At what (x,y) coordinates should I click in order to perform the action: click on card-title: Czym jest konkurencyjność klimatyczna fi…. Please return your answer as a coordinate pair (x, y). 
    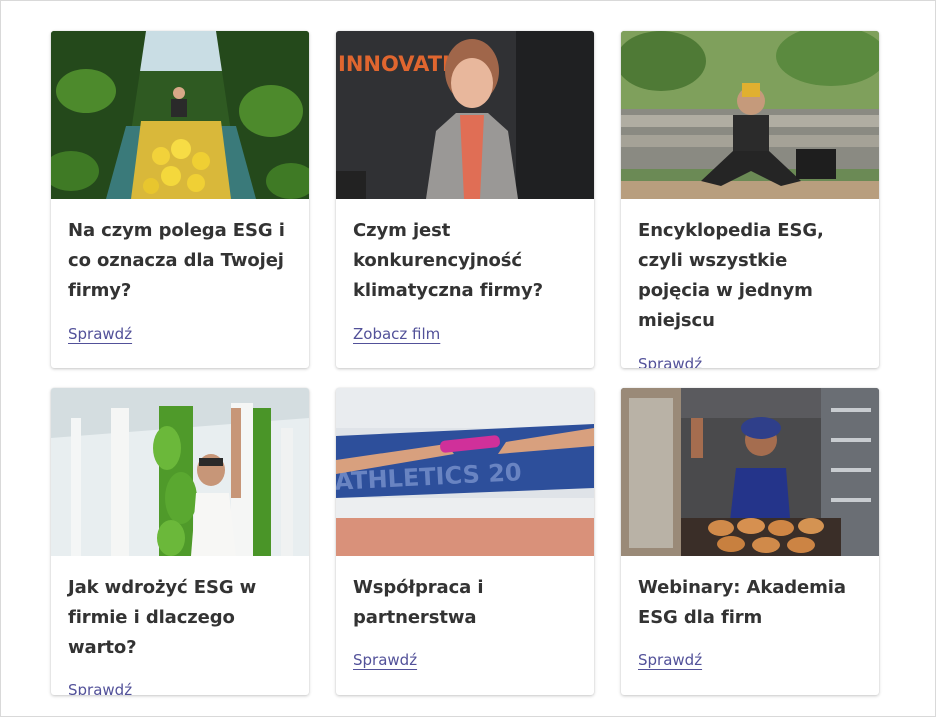
    Looking at the image, I should click on (465, 261).